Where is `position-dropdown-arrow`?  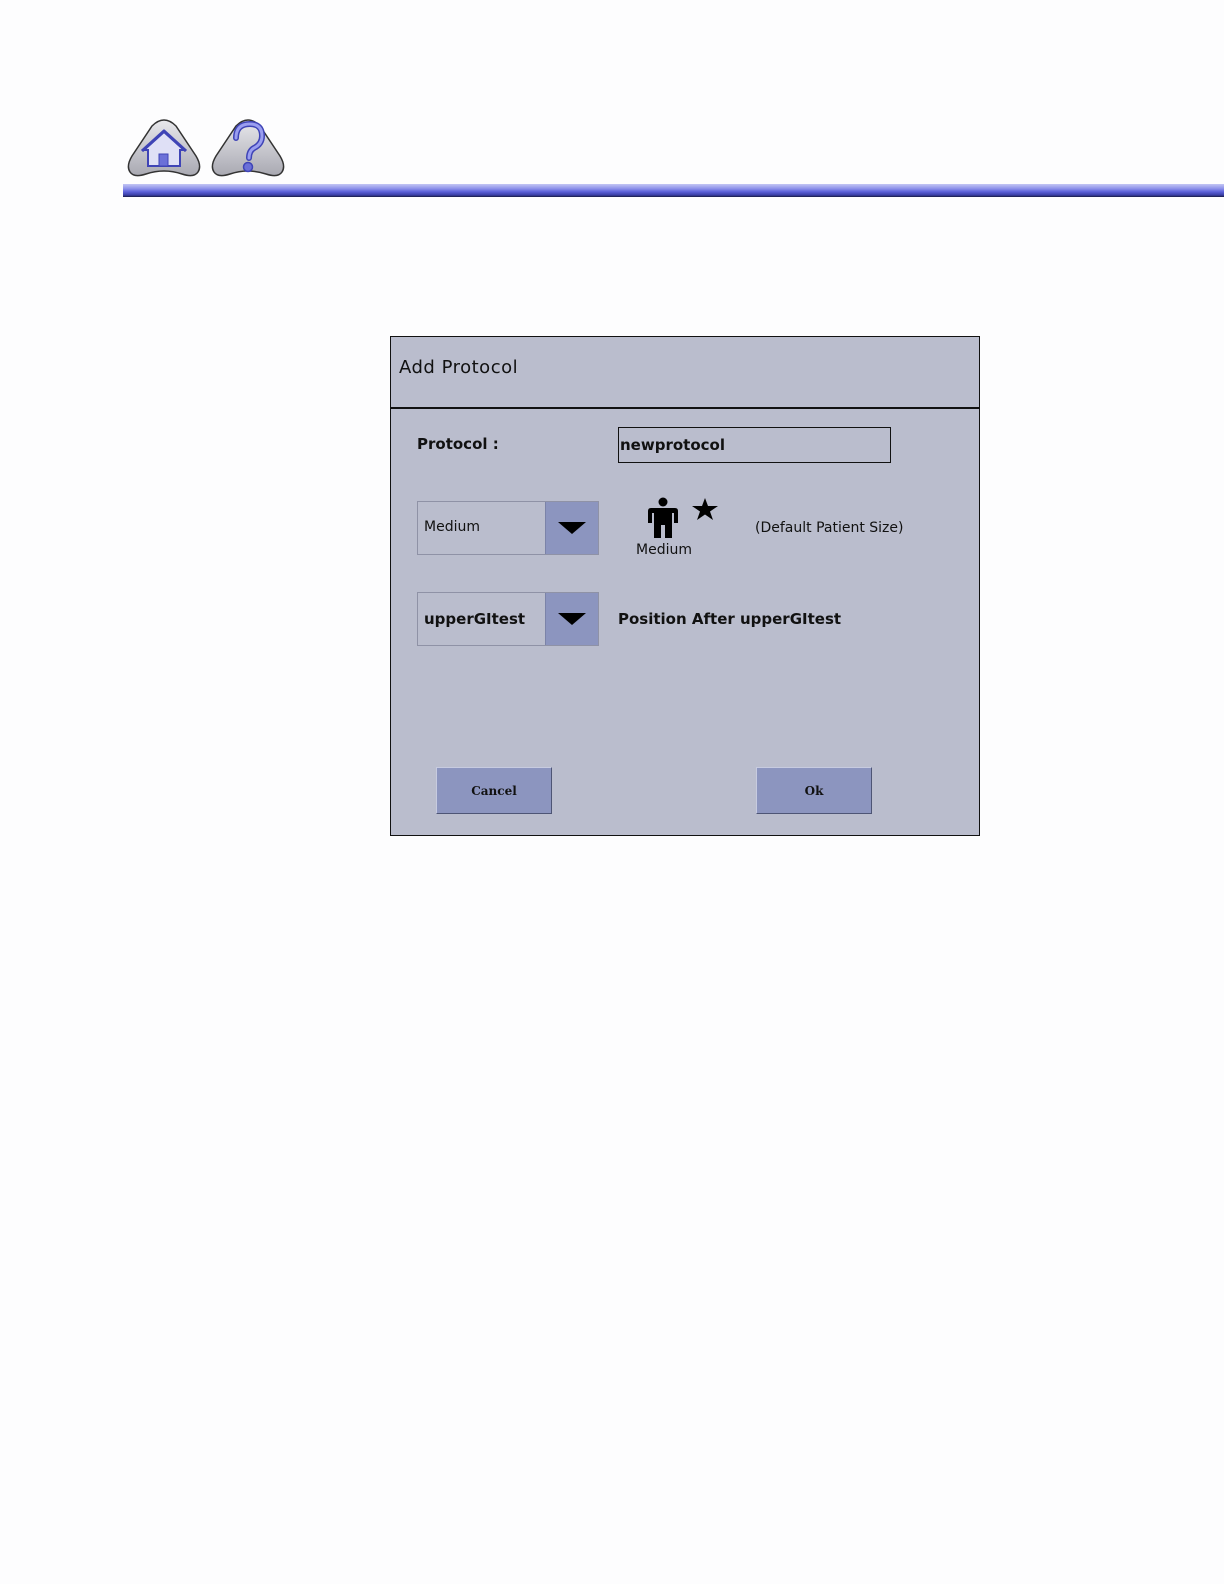
position-dropdown-arrow is located at coordinates (571, 619).